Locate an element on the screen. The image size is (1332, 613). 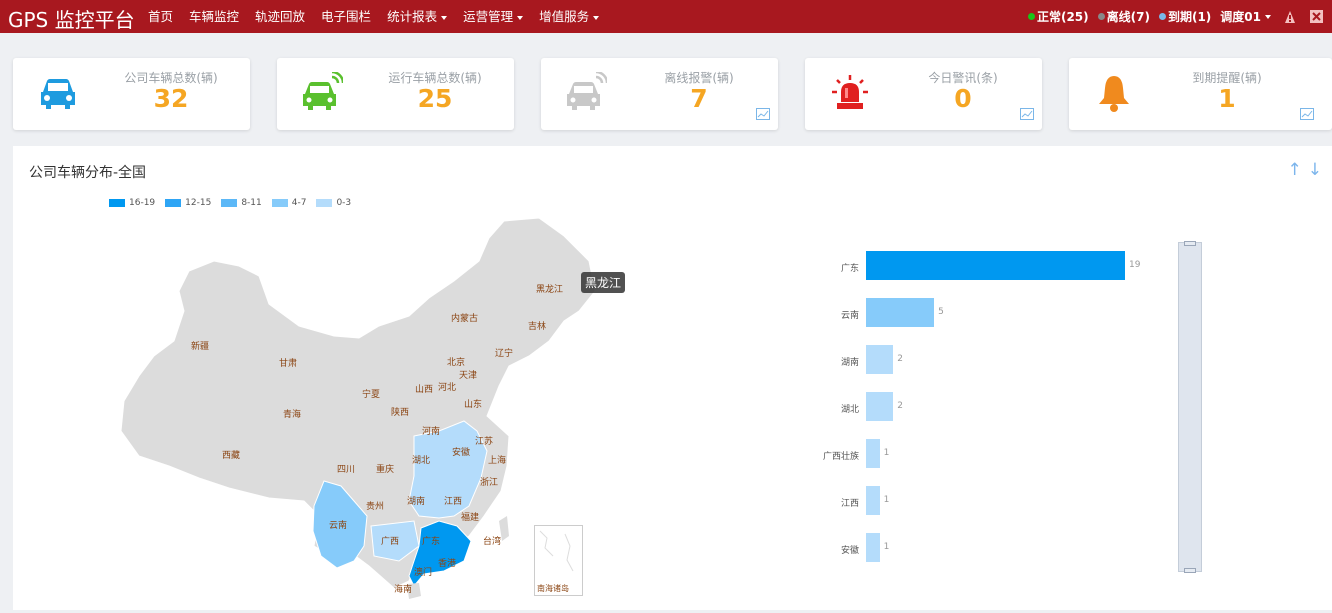
alarm-light-icon is located at coordinates (850, 92).